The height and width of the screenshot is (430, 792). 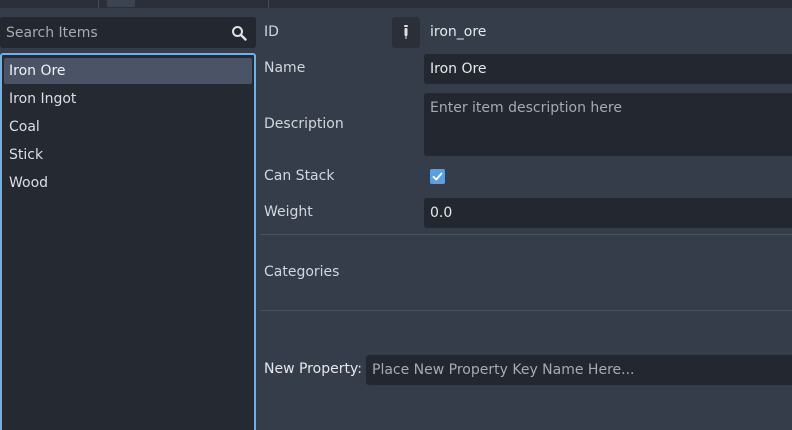 I want to click on can-stack-checkbox, so click(x=437, y=176).